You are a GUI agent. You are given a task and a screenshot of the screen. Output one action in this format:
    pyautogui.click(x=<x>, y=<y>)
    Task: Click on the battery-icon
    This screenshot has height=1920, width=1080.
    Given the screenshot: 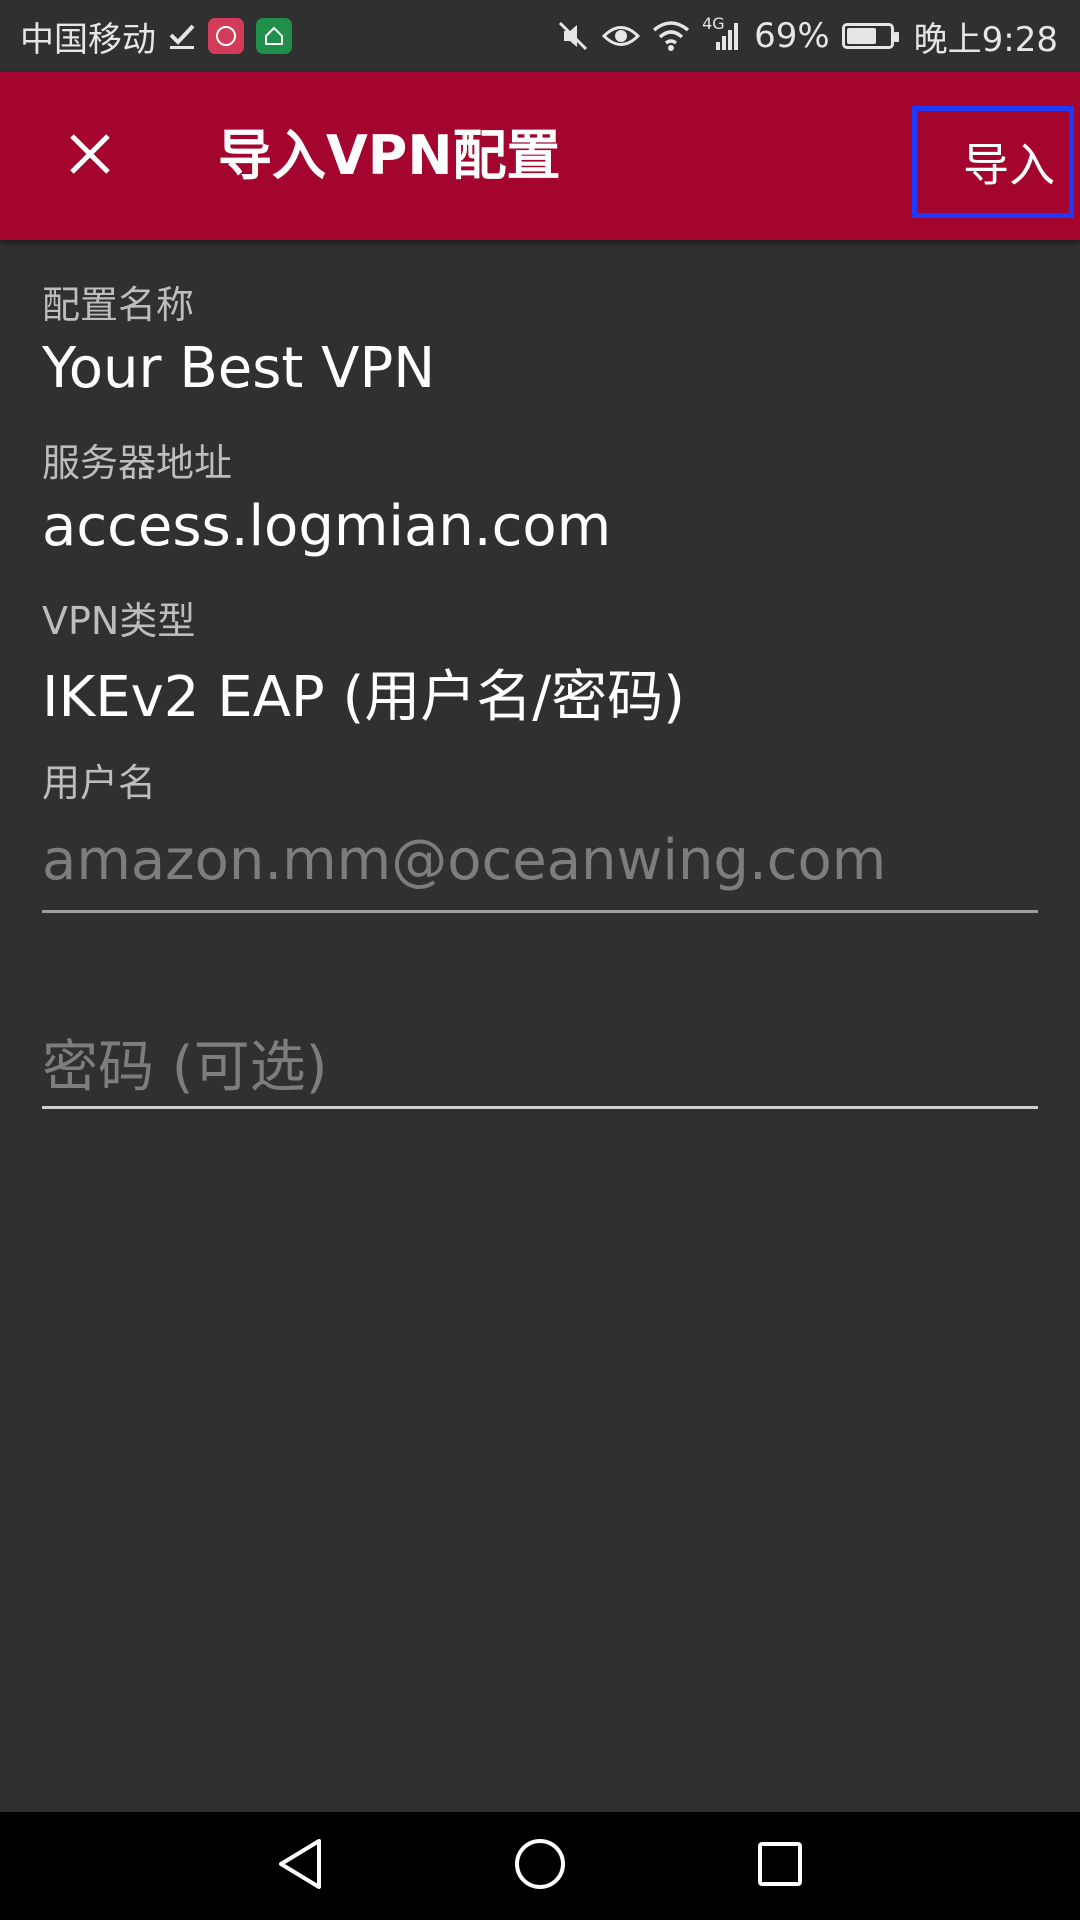 What is the action you would take?
    pyautogui.click(x=870, y=36)
    